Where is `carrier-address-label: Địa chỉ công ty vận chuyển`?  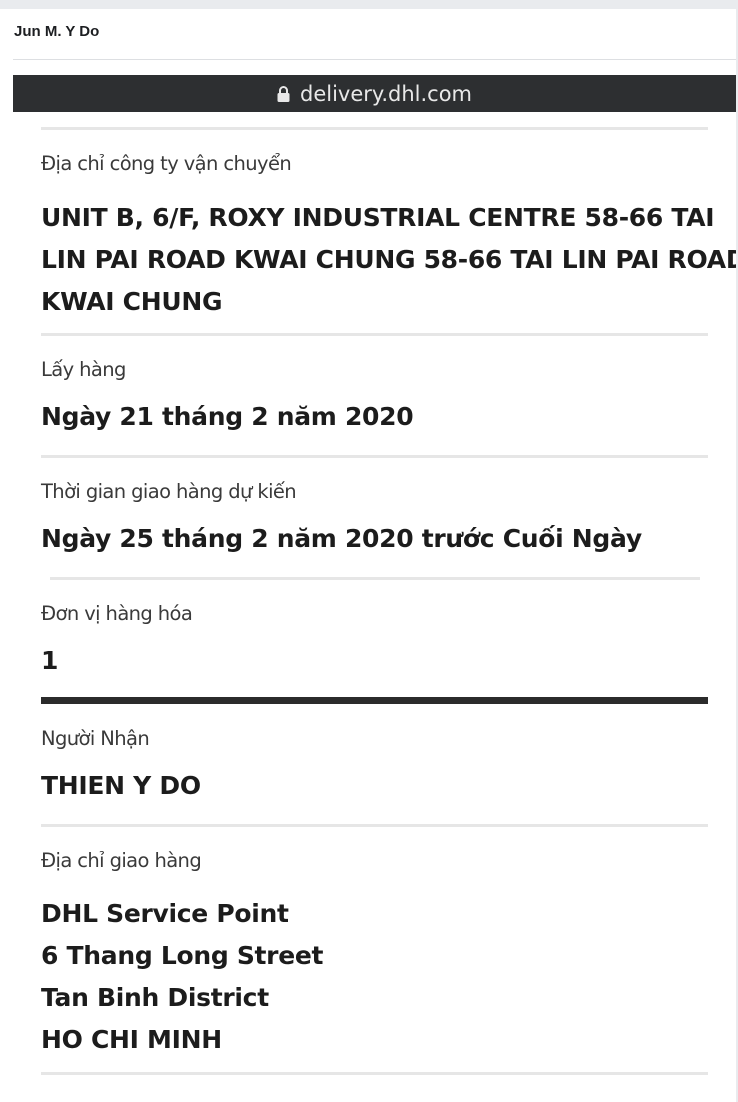
carrier-address-label: Địa chỉ công ty vận chuyển is located at coordinates (166, 163).